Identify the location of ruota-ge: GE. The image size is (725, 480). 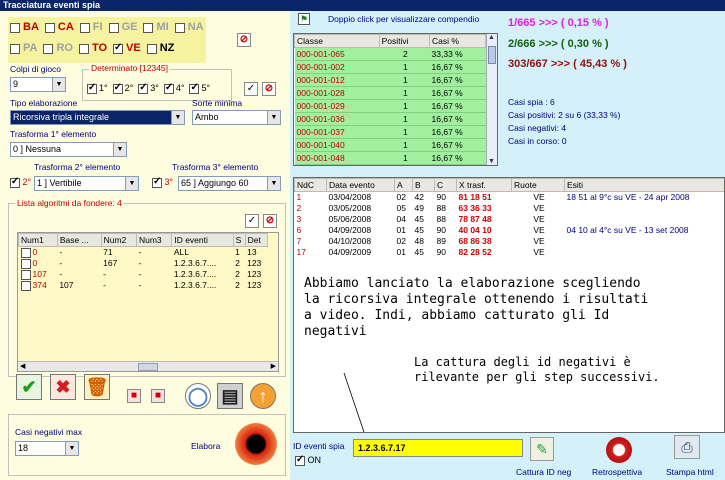
(122, 27).